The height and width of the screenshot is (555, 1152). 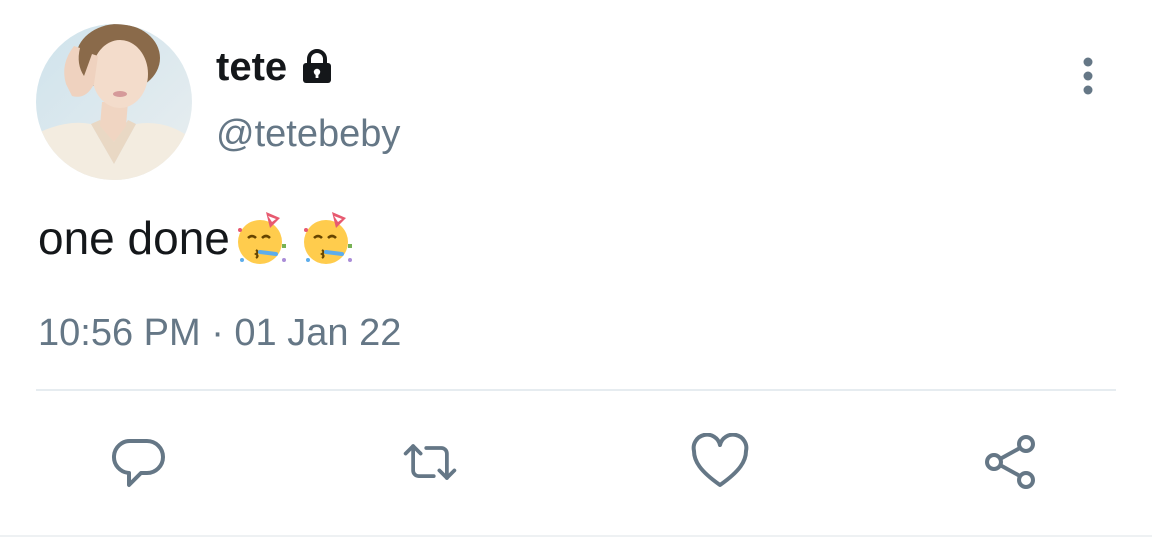 I want to click on reply-button, so click(x=140, y=462).